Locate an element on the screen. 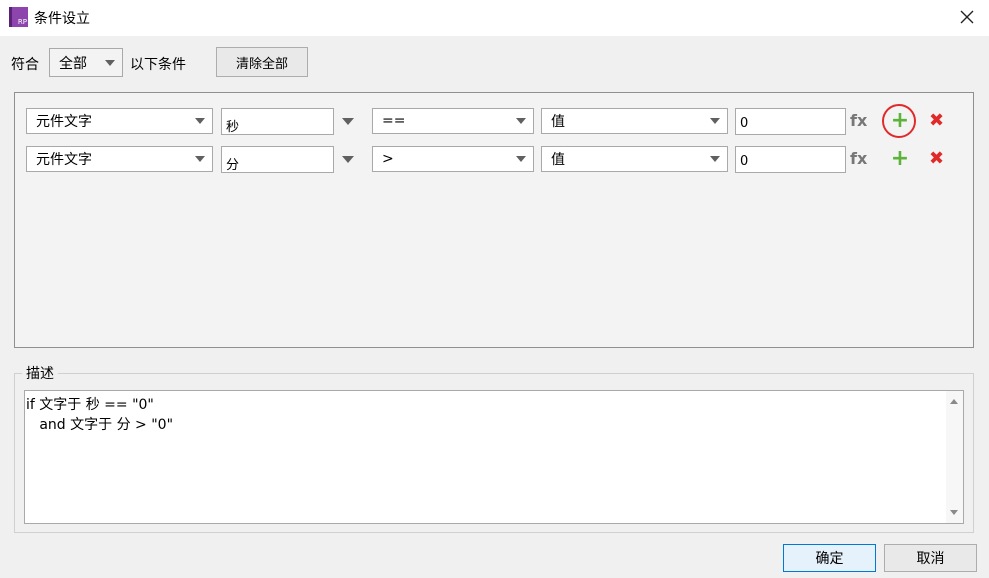  vertical-scrollbar is located at coordinates (954, 457).